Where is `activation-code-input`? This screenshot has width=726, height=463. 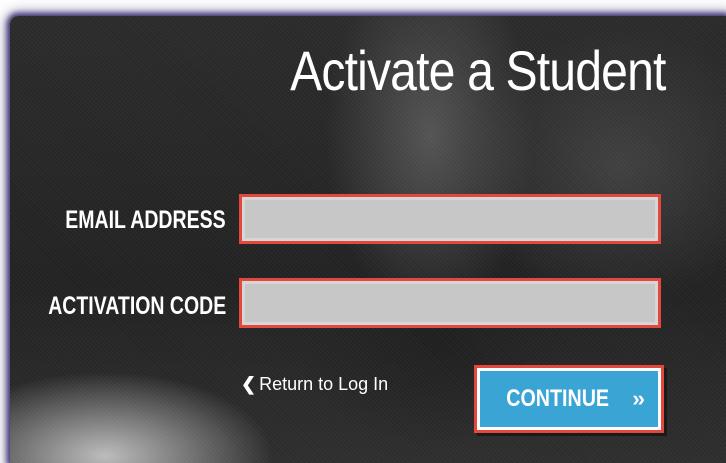
activation-code-input is located at coordinates (450, 303).